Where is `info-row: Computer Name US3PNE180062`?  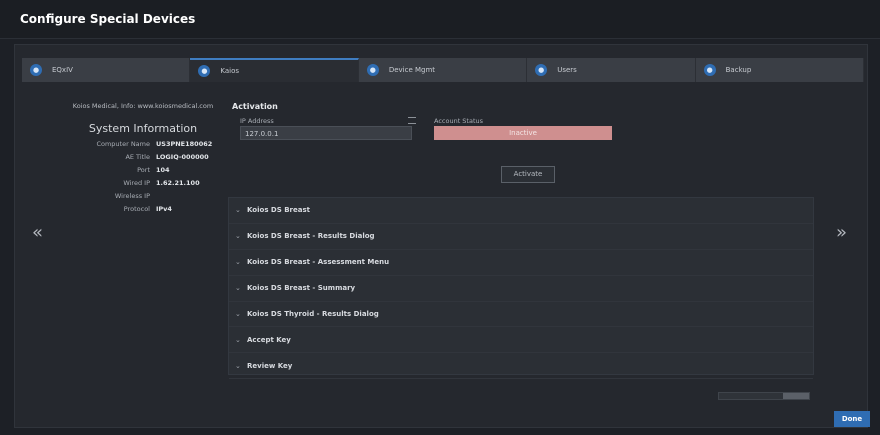
info-row: Computer Name US3PNE180062 is located at coordinates (143, 144).